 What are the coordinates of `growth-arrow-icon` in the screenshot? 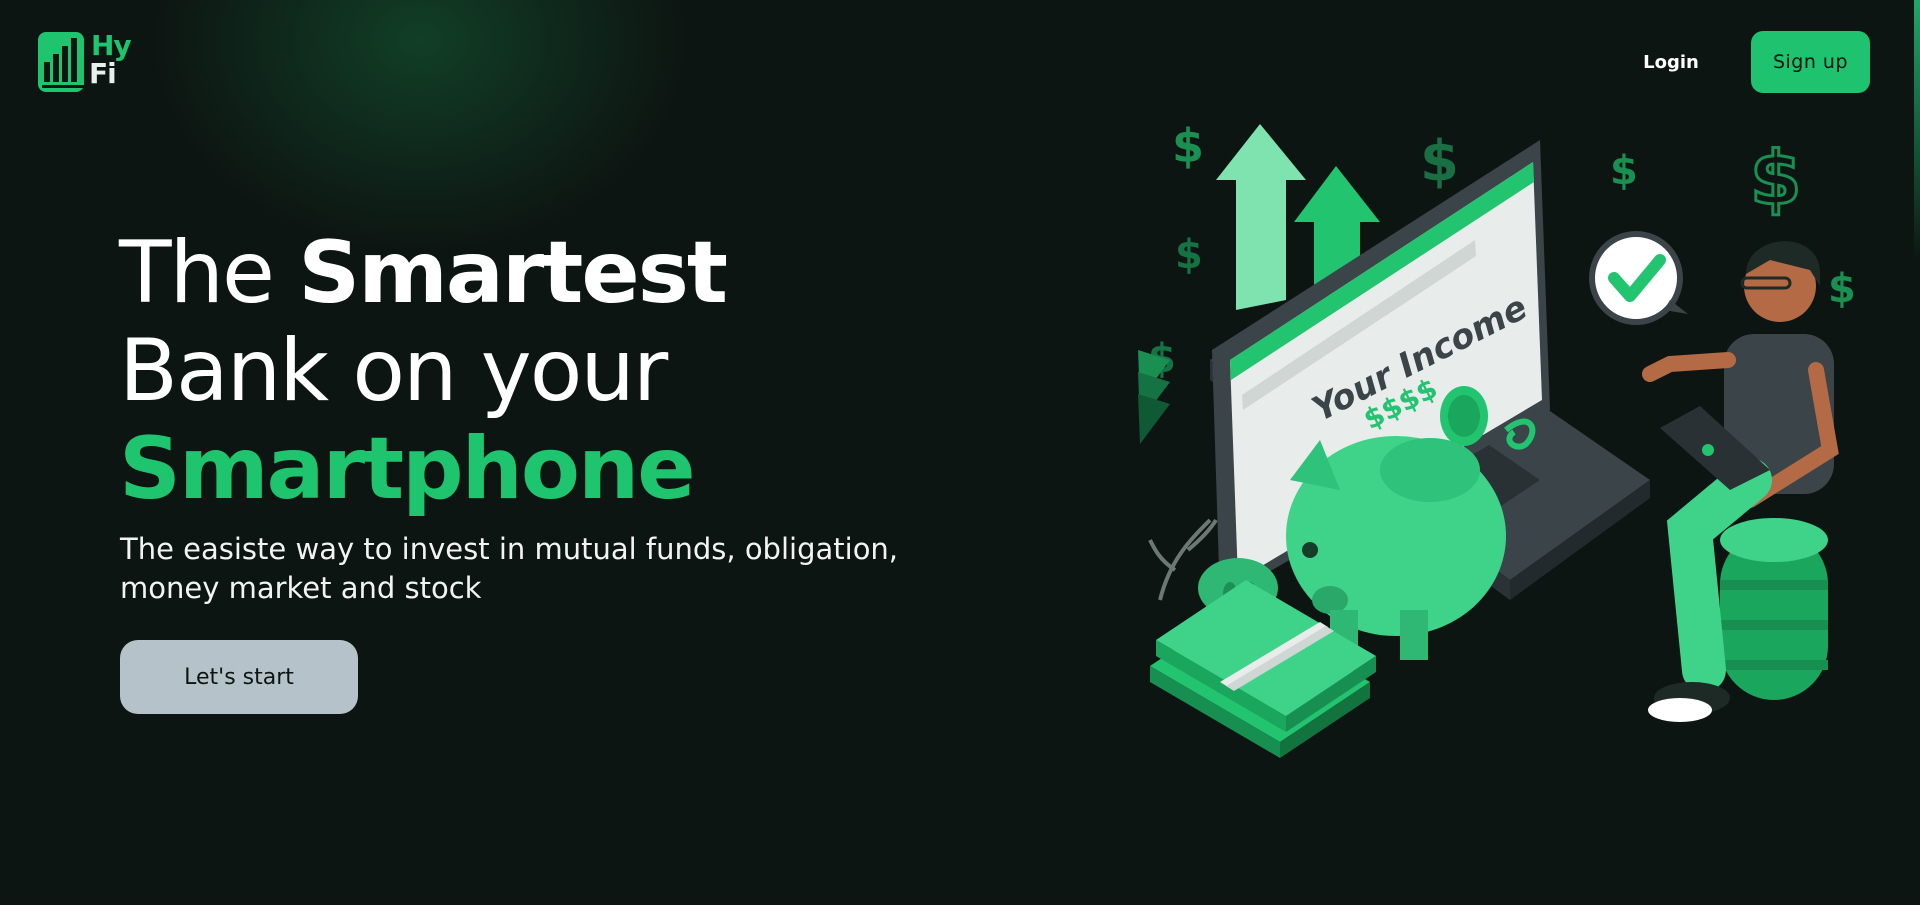 It's located at (1261, 217).